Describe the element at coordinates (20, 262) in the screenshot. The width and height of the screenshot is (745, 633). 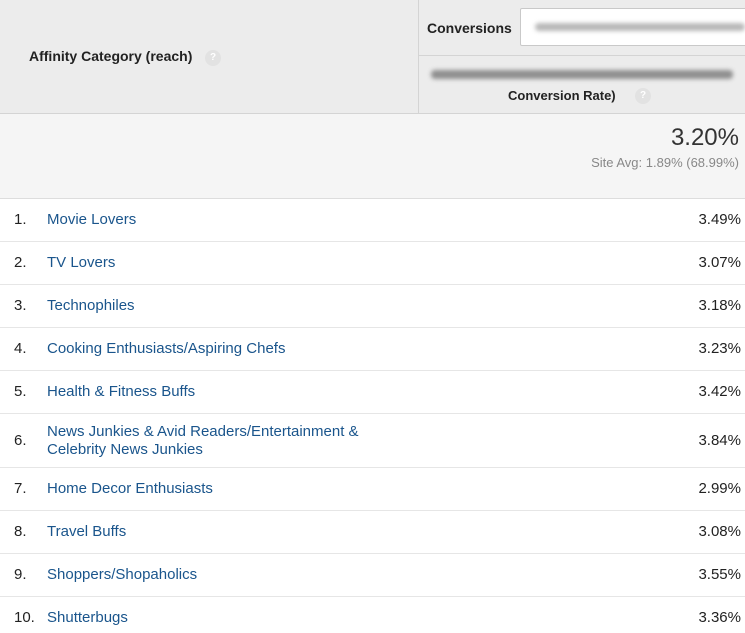
I see `row-number: 2.` at that location.